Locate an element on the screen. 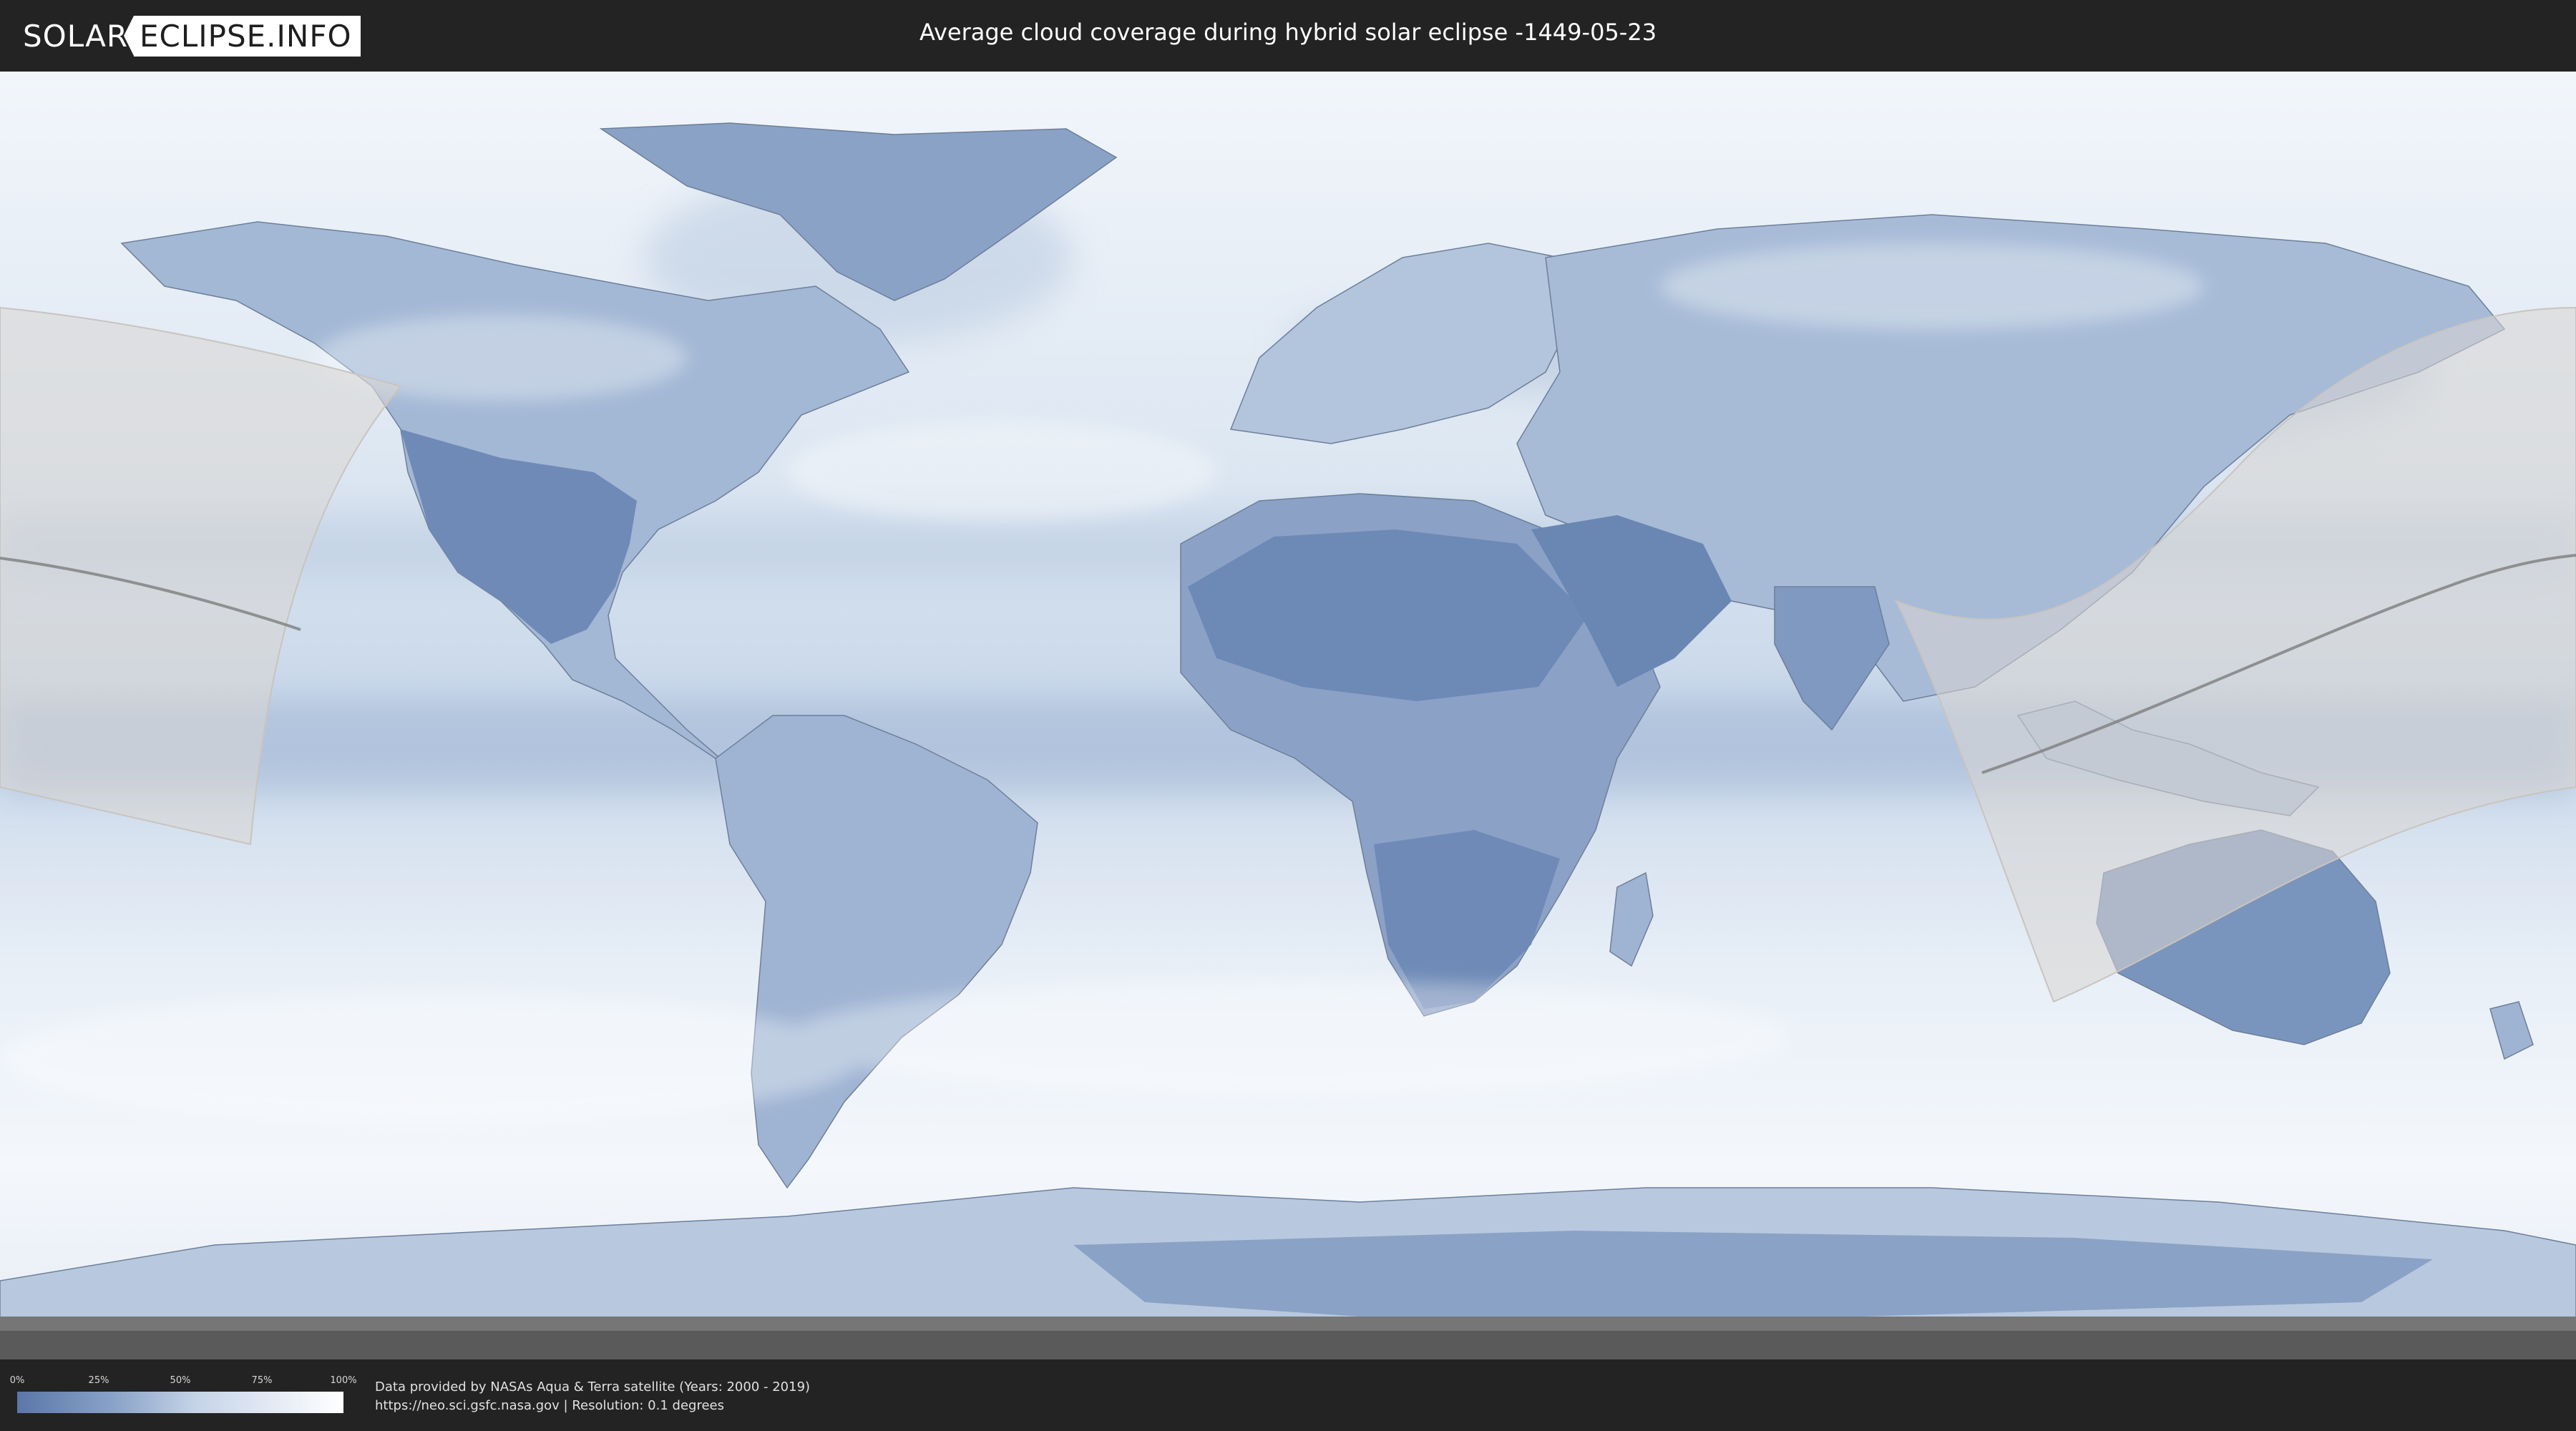 This screenshot has width=2576, height=1431. legend-tick-0: 0% is located at coordinates (17, 1380).